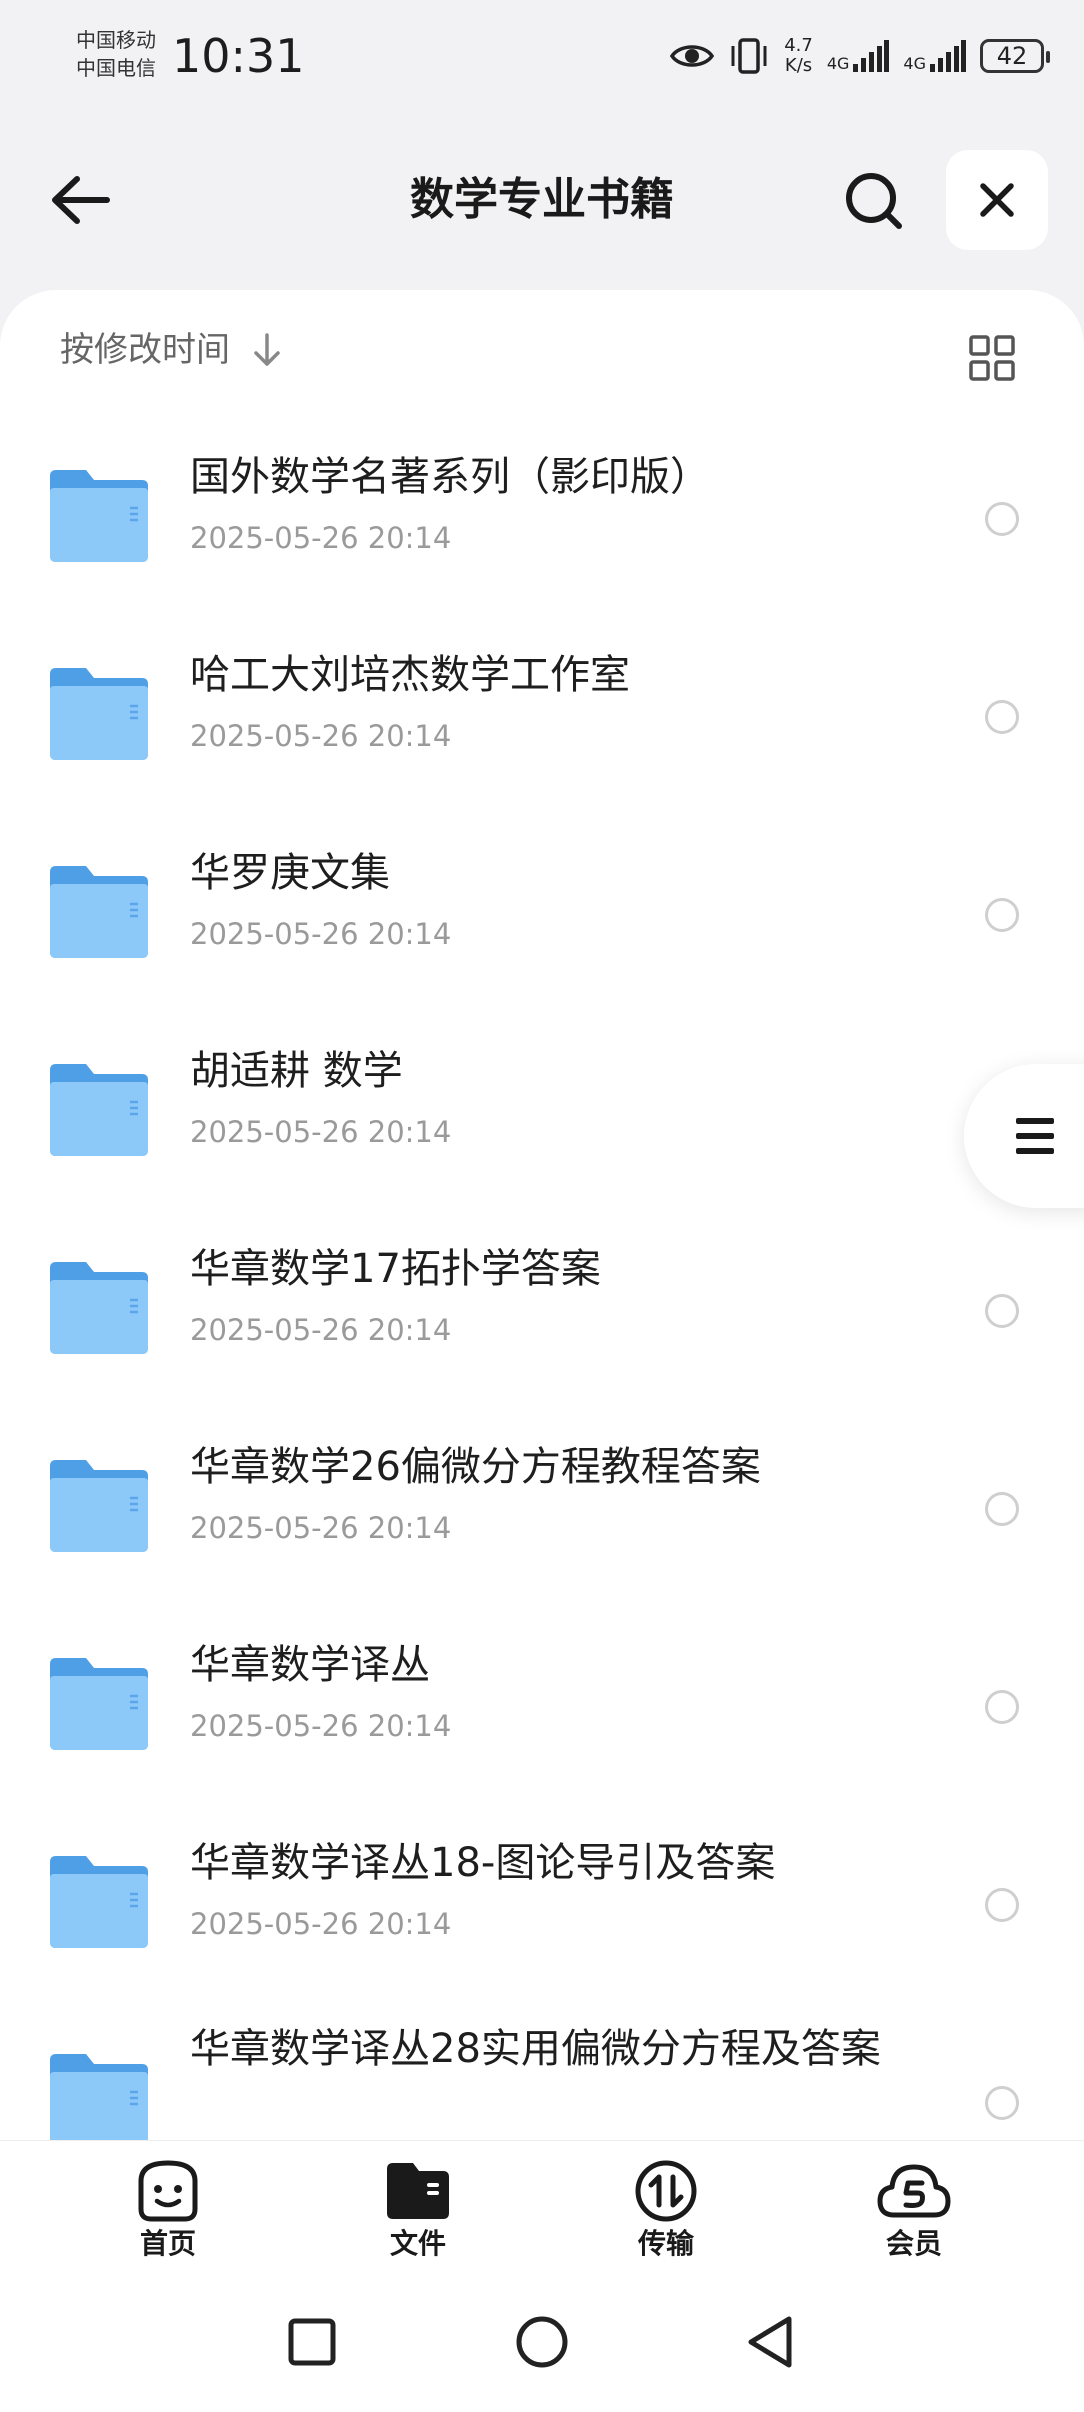  I want to click on home-button, so click(542, 2342).